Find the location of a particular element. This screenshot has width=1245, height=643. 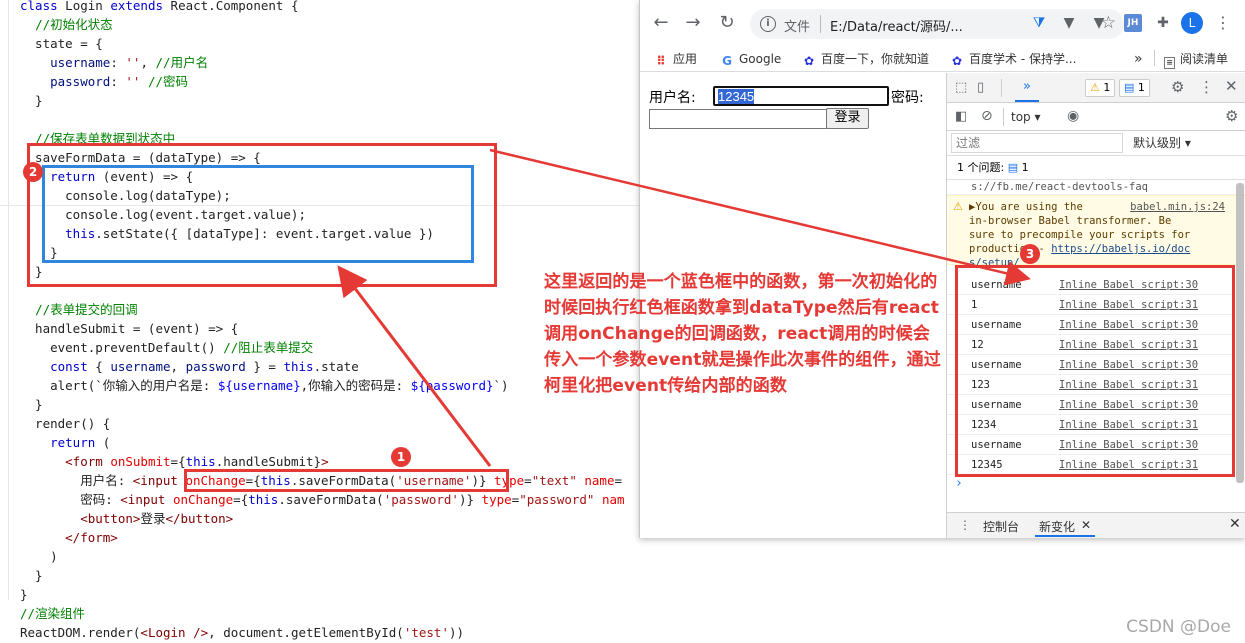

forward-icon: → is located at coordinates (693, 23).